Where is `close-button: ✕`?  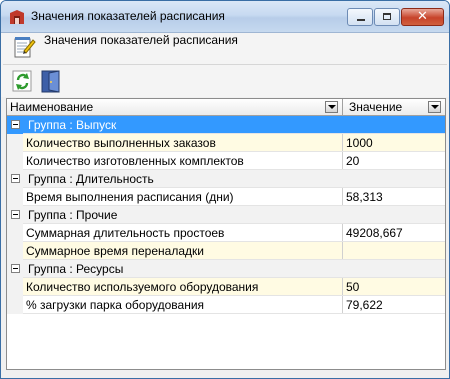 close-button: ✕ is located at coordinates (422, 17).